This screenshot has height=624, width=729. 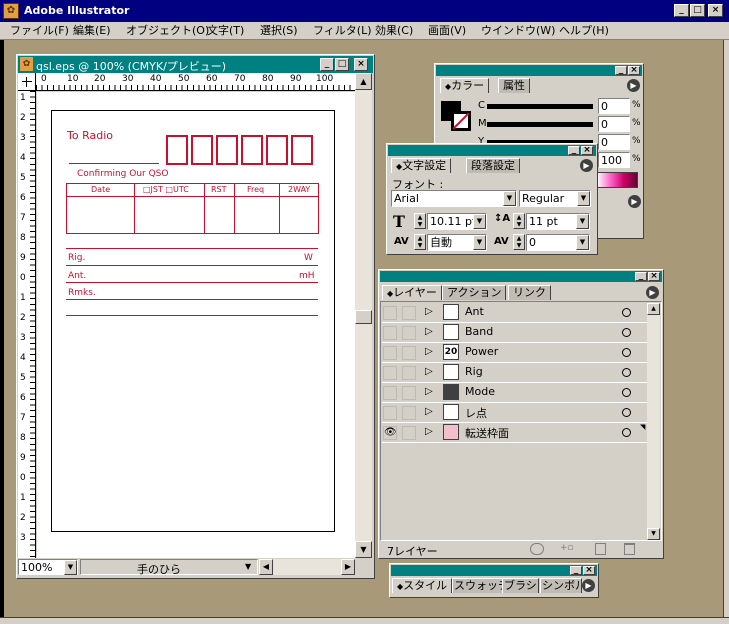 I want to click on style-panel-titlebar: _ ×, so click(x=494, y=570).